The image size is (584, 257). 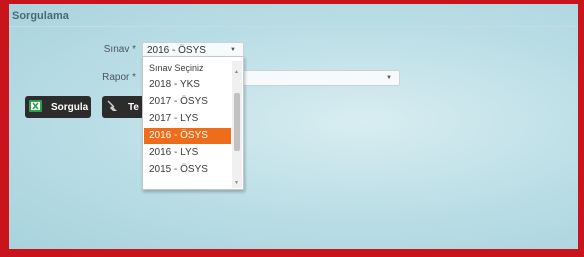 What do you see at coordinates (187, 153) in the screenshot?
I see `dropdown-option: 2016 - LYS` at bounding box center [187, 153].